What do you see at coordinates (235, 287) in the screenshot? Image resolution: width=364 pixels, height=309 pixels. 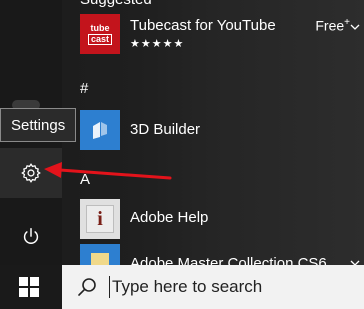 I see `search-input` at bounding box center [235, 287].